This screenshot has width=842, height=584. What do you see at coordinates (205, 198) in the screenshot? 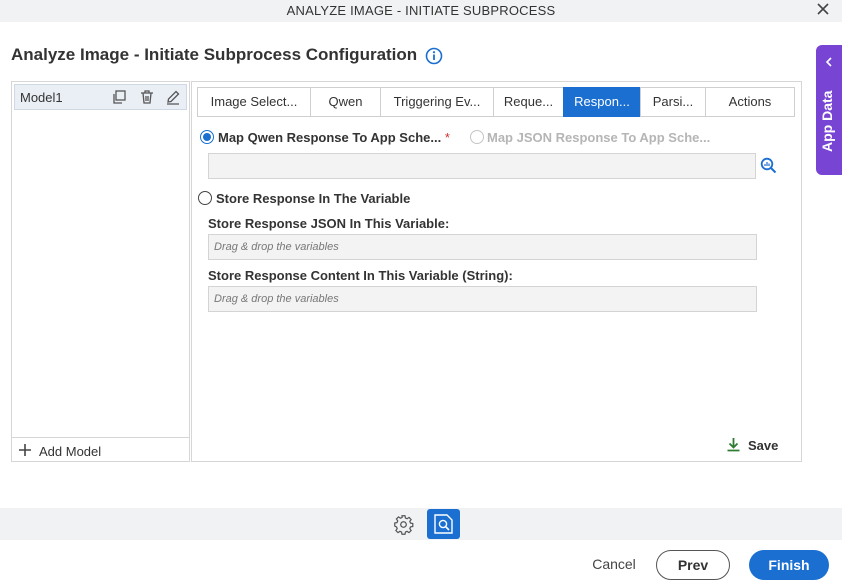
I see `store-response-radio` at bounding box center [205, 198].